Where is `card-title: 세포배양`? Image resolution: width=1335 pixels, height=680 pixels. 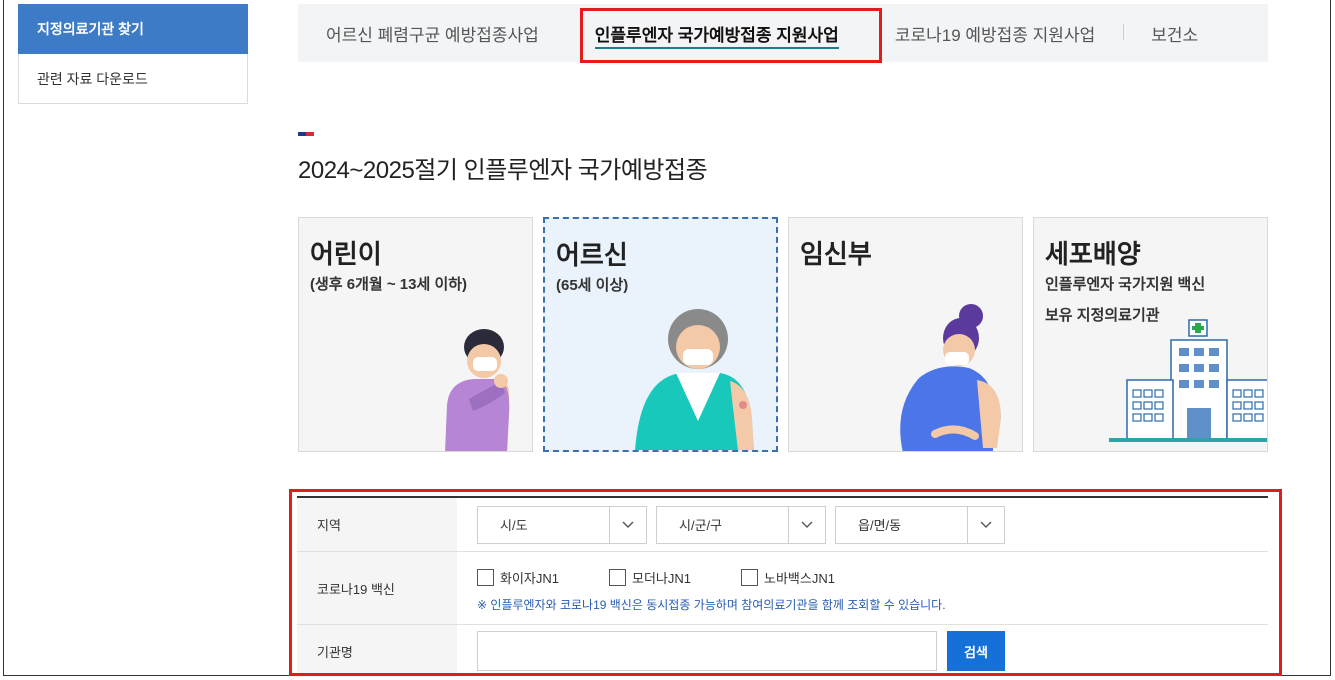 card-title: 세포배양 is located at coordinates (1093, 254).